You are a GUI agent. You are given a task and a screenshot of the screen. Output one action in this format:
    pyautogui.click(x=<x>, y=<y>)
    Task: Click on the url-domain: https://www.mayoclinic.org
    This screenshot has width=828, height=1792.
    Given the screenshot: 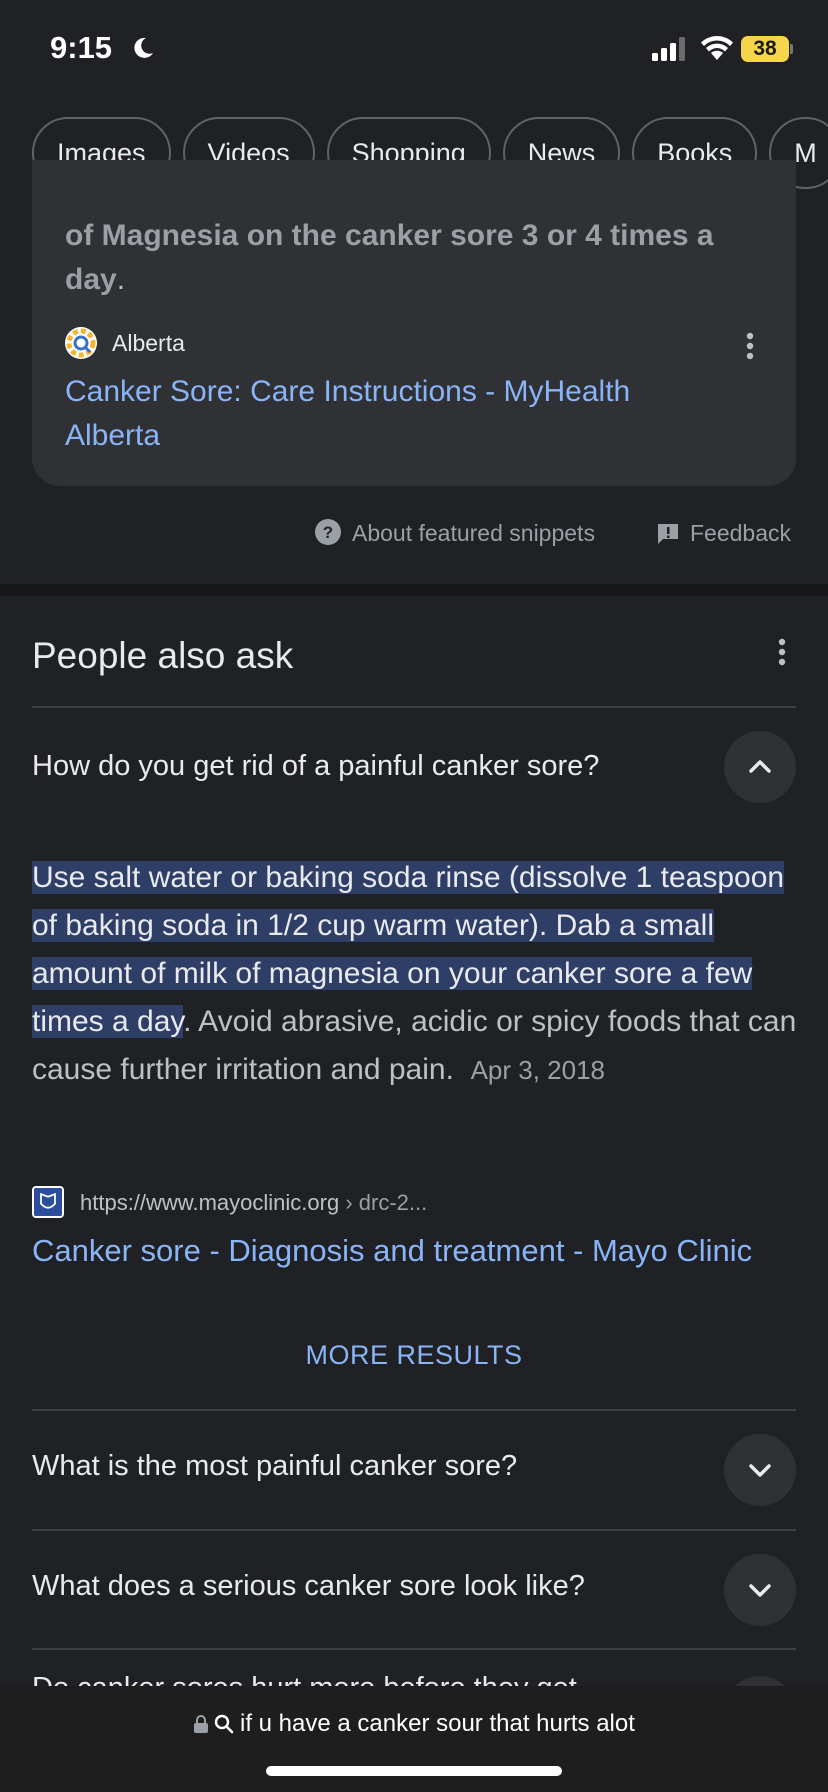 What is the action you would take?
    pyautogui.click(x=210, y=1202)
    